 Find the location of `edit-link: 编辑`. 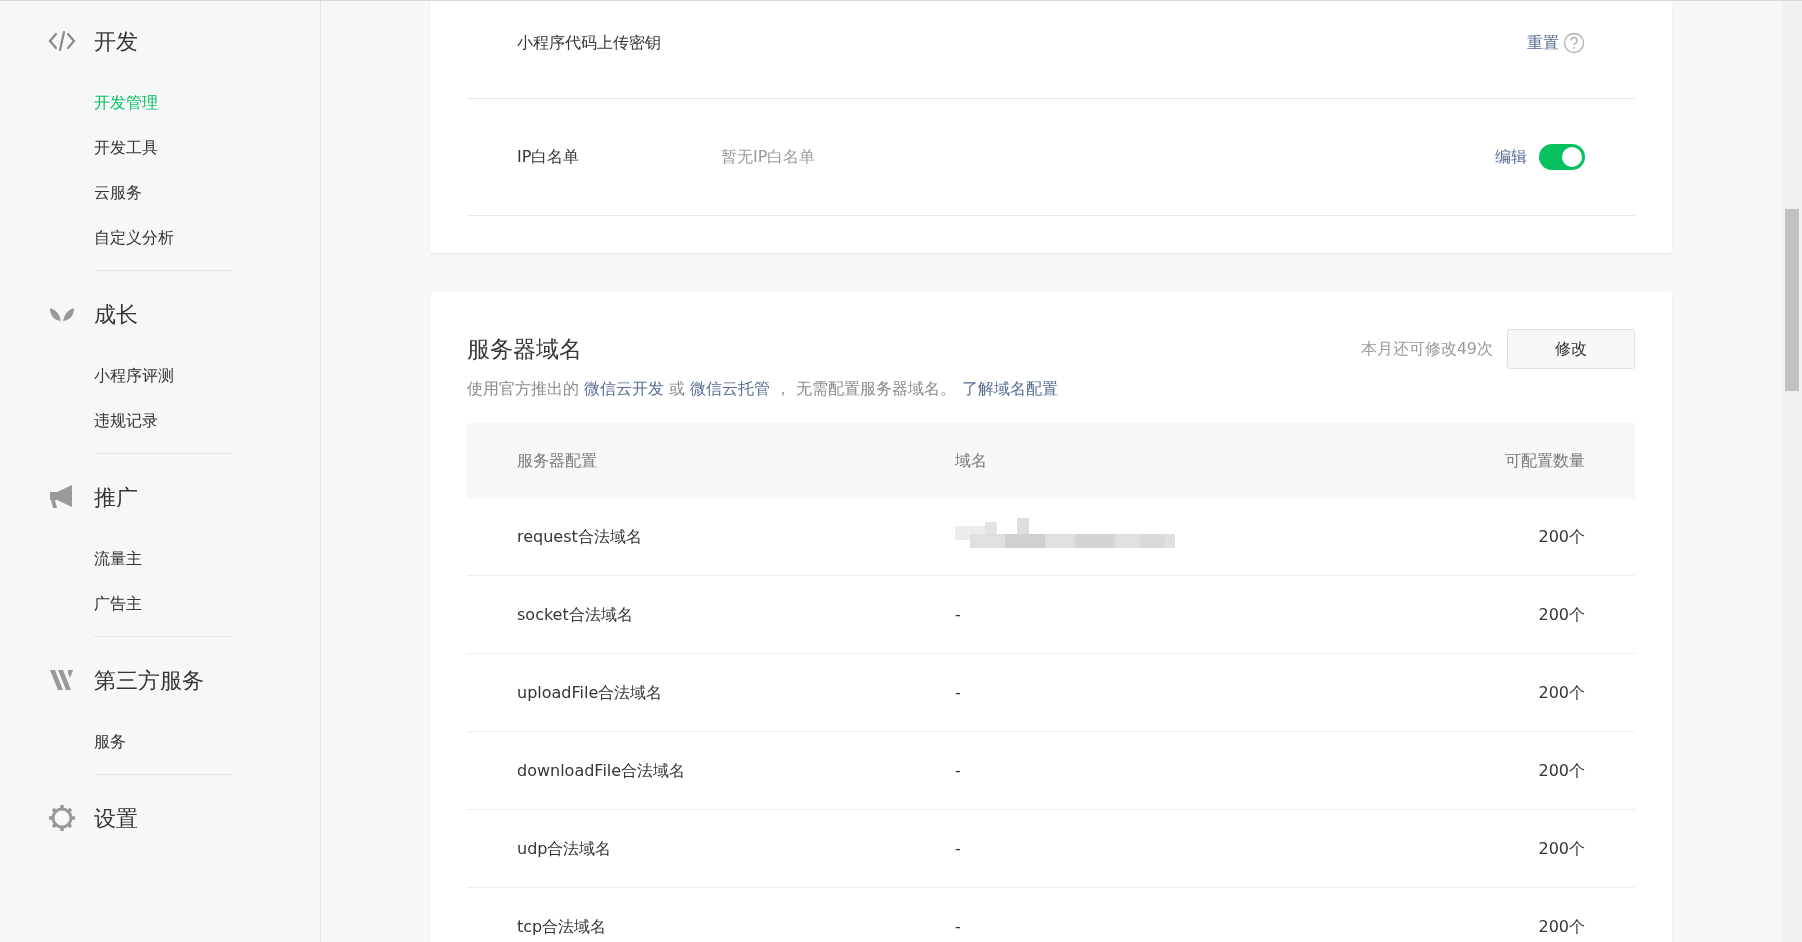

edit-link: 编辑 is located at coordinates (1511, 157).